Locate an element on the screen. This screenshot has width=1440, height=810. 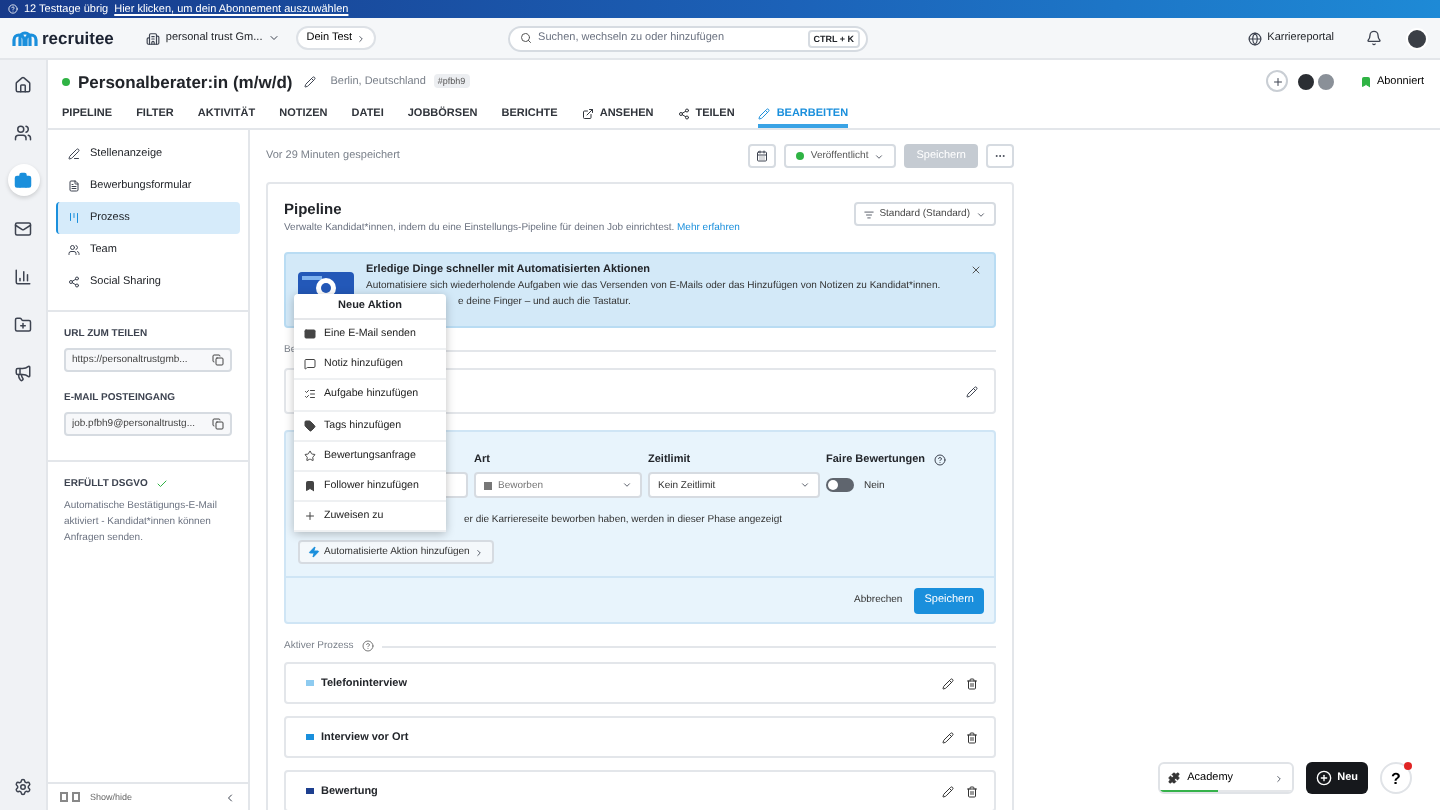
puzzle-icon is located at coordinates (1173, 778).